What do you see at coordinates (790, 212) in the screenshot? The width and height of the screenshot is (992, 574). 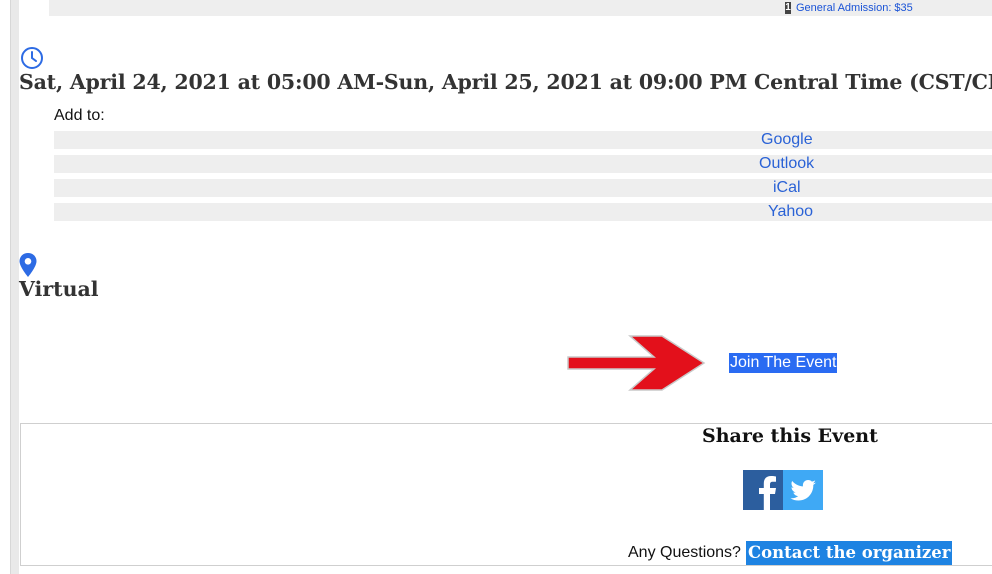 I see `yahoo-calendar-link: Yahoo` at bounding box center [790, 212].